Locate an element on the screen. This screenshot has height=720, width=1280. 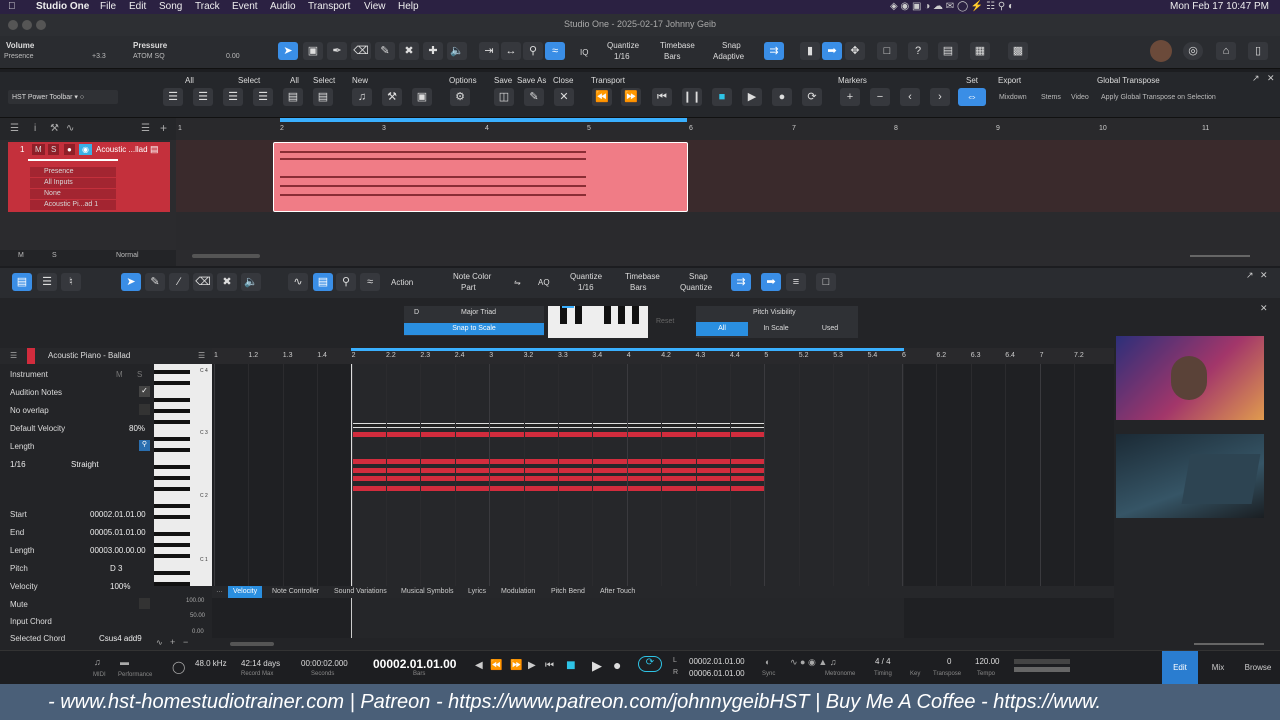
add-marker-icon: + is located at coordinates (850, 97).